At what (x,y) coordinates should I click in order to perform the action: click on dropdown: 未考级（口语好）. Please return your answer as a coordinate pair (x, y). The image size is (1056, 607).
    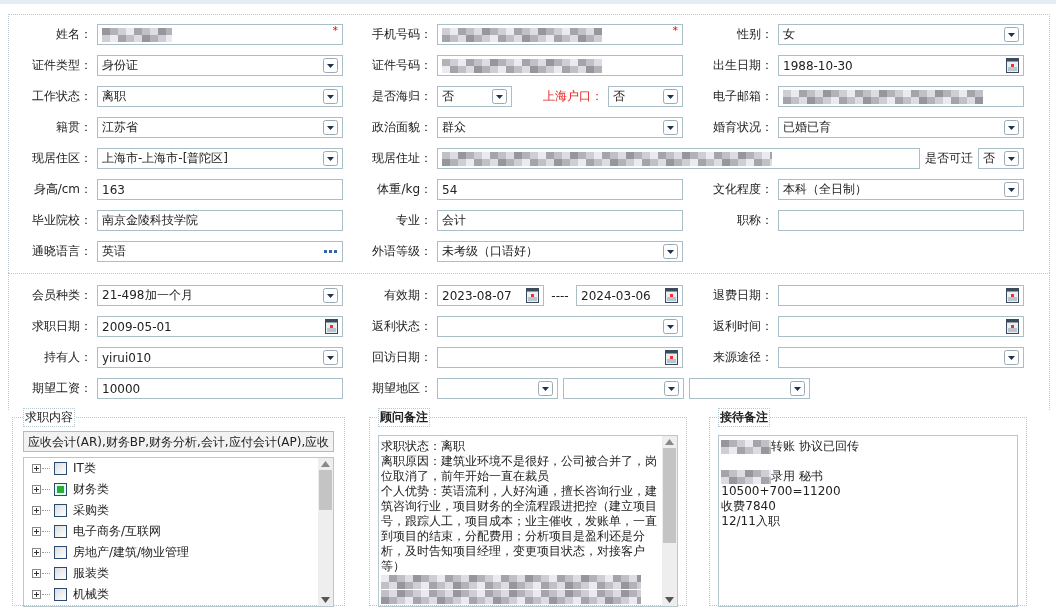
    Looking at the image, I should click on (560, 251).